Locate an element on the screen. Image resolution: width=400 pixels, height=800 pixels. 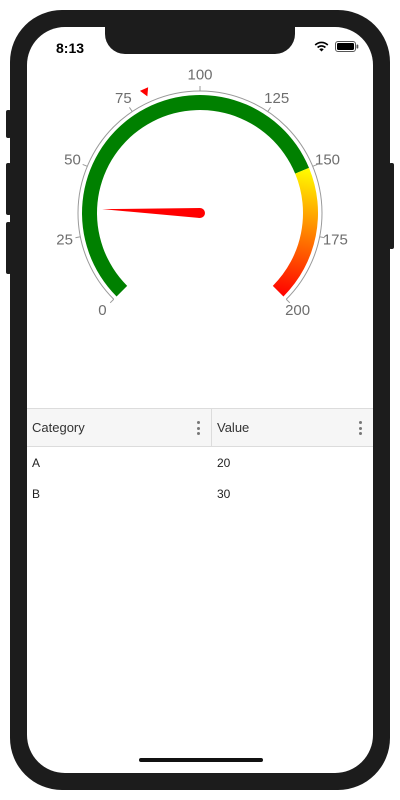
gauge-tick-label: 0 is located at coordinates (102, 310).